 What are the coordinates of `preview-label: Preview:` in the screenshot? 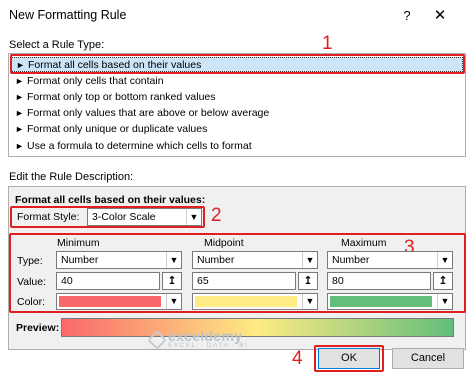 It's located at (38, 328).